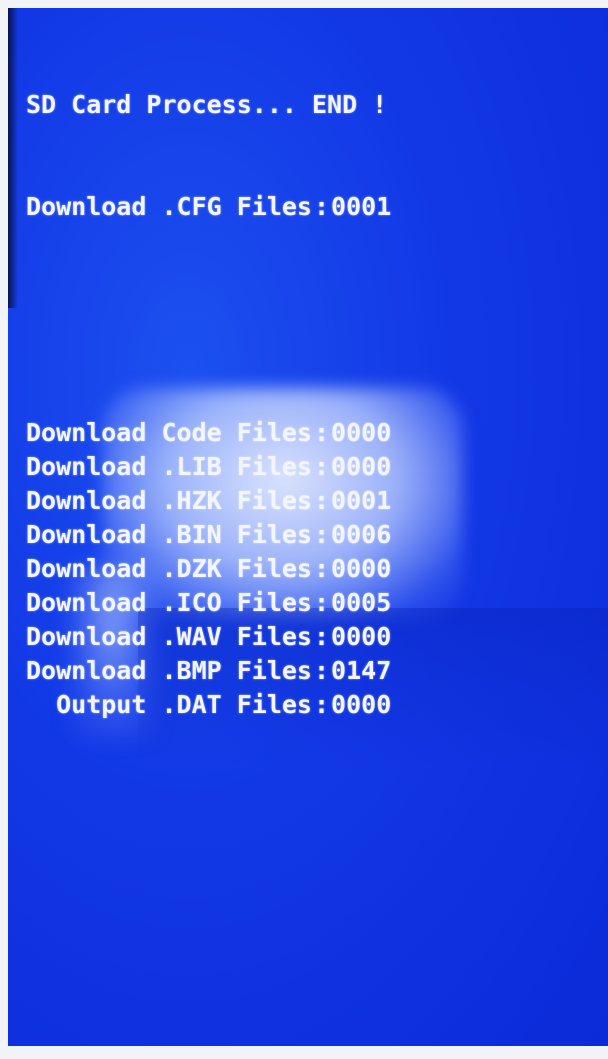  I want to click on file-type-label: Download .BMP Files, so click(169, 670).